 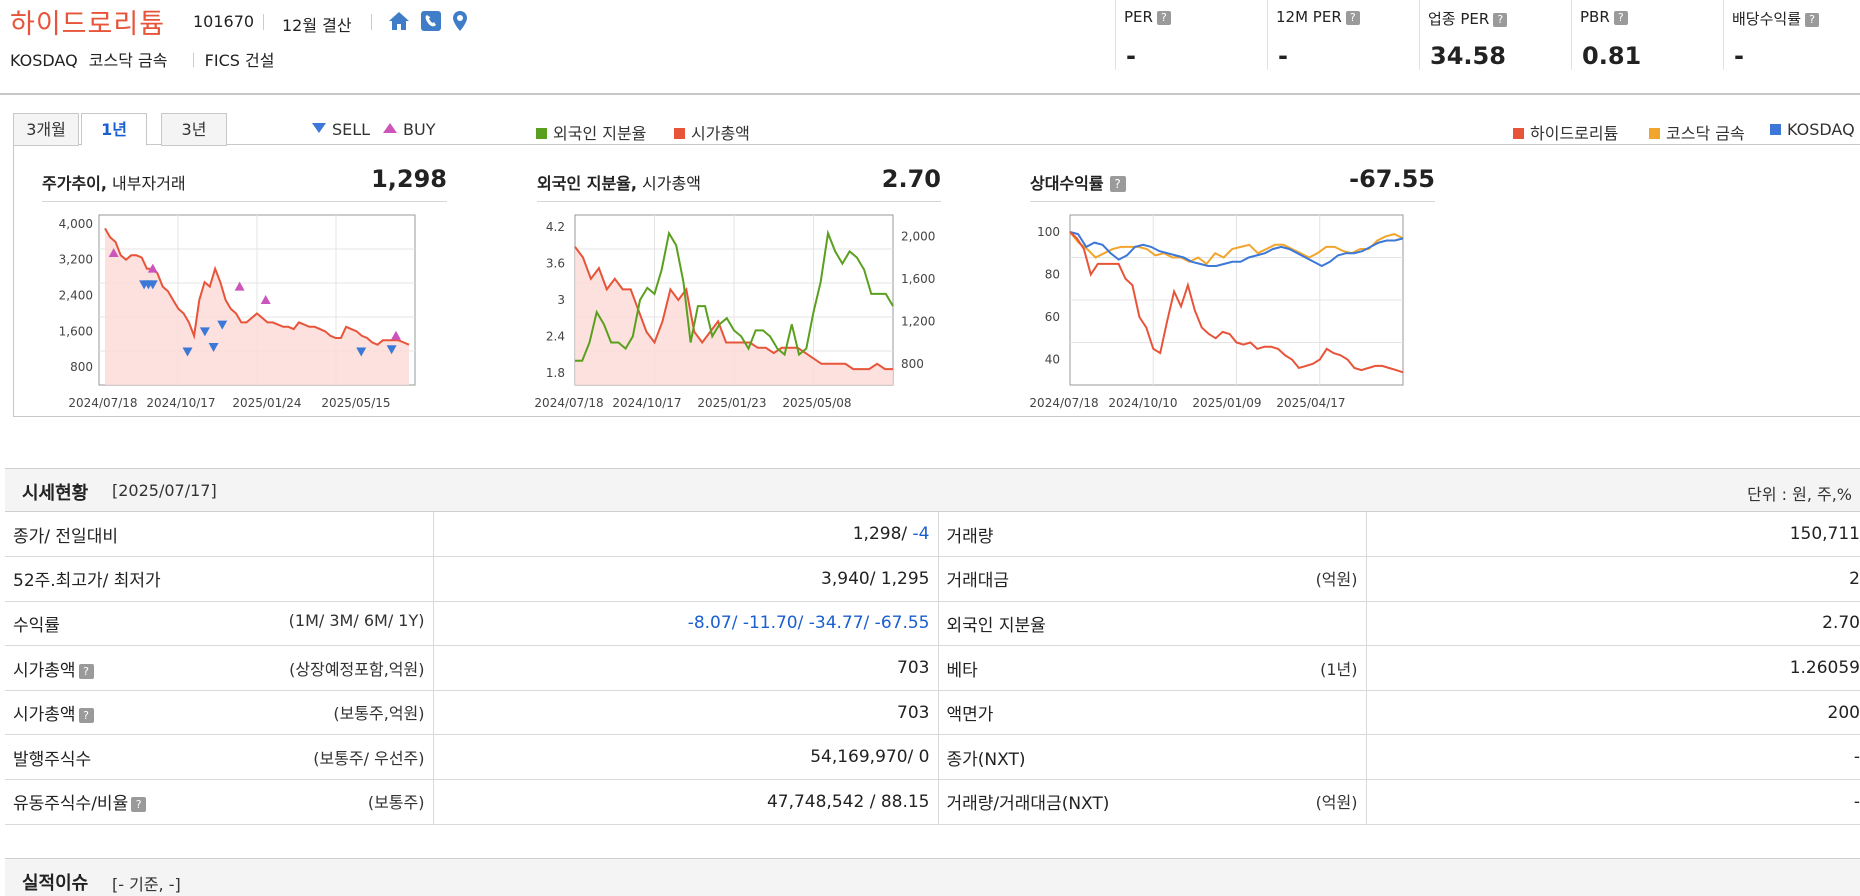 I want to click on metric-dividend-yield: 배당수익률? -, so click(x=1791, y=35).